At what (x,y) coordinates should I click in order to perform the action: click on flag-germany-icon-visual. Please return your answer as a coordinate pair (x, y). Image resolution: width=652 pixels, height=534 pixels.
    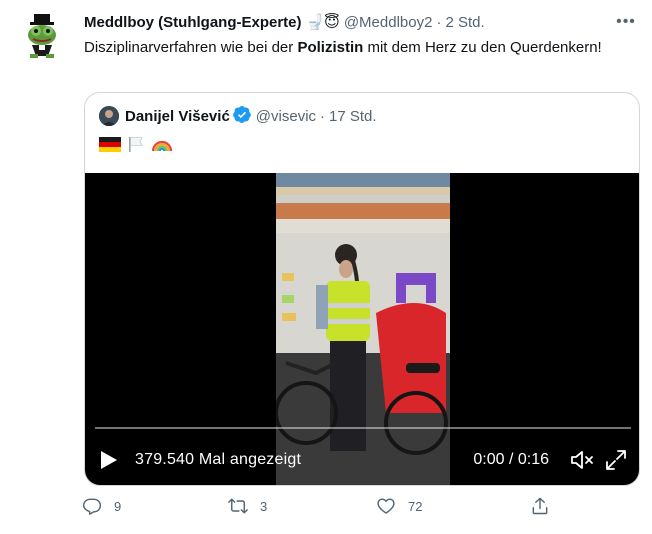
    Looking at the image, I should click on (110, 144).